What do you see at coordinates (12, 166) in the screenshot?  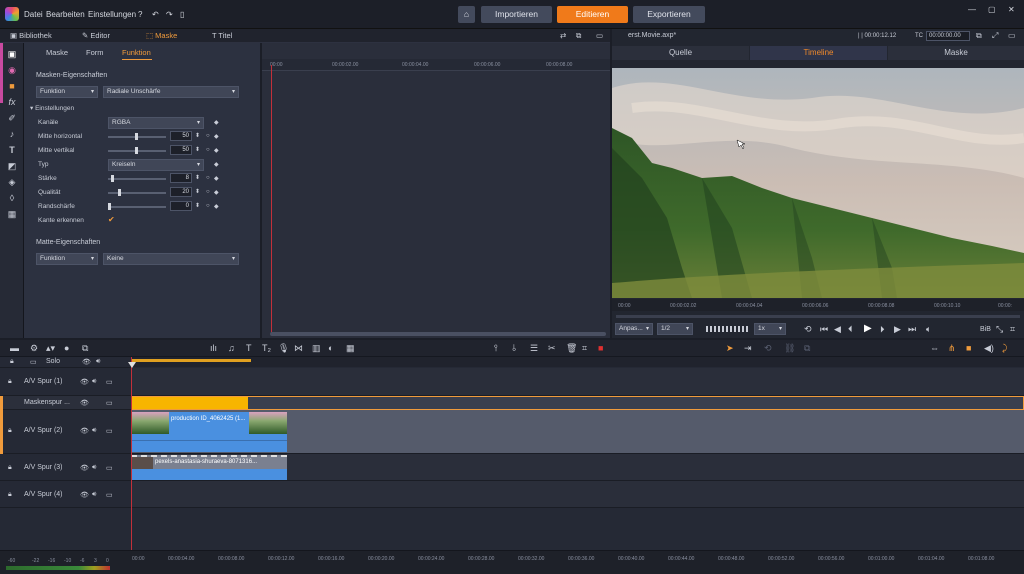 I see `transition-icon: ◩` at bounding box center [12, 166].